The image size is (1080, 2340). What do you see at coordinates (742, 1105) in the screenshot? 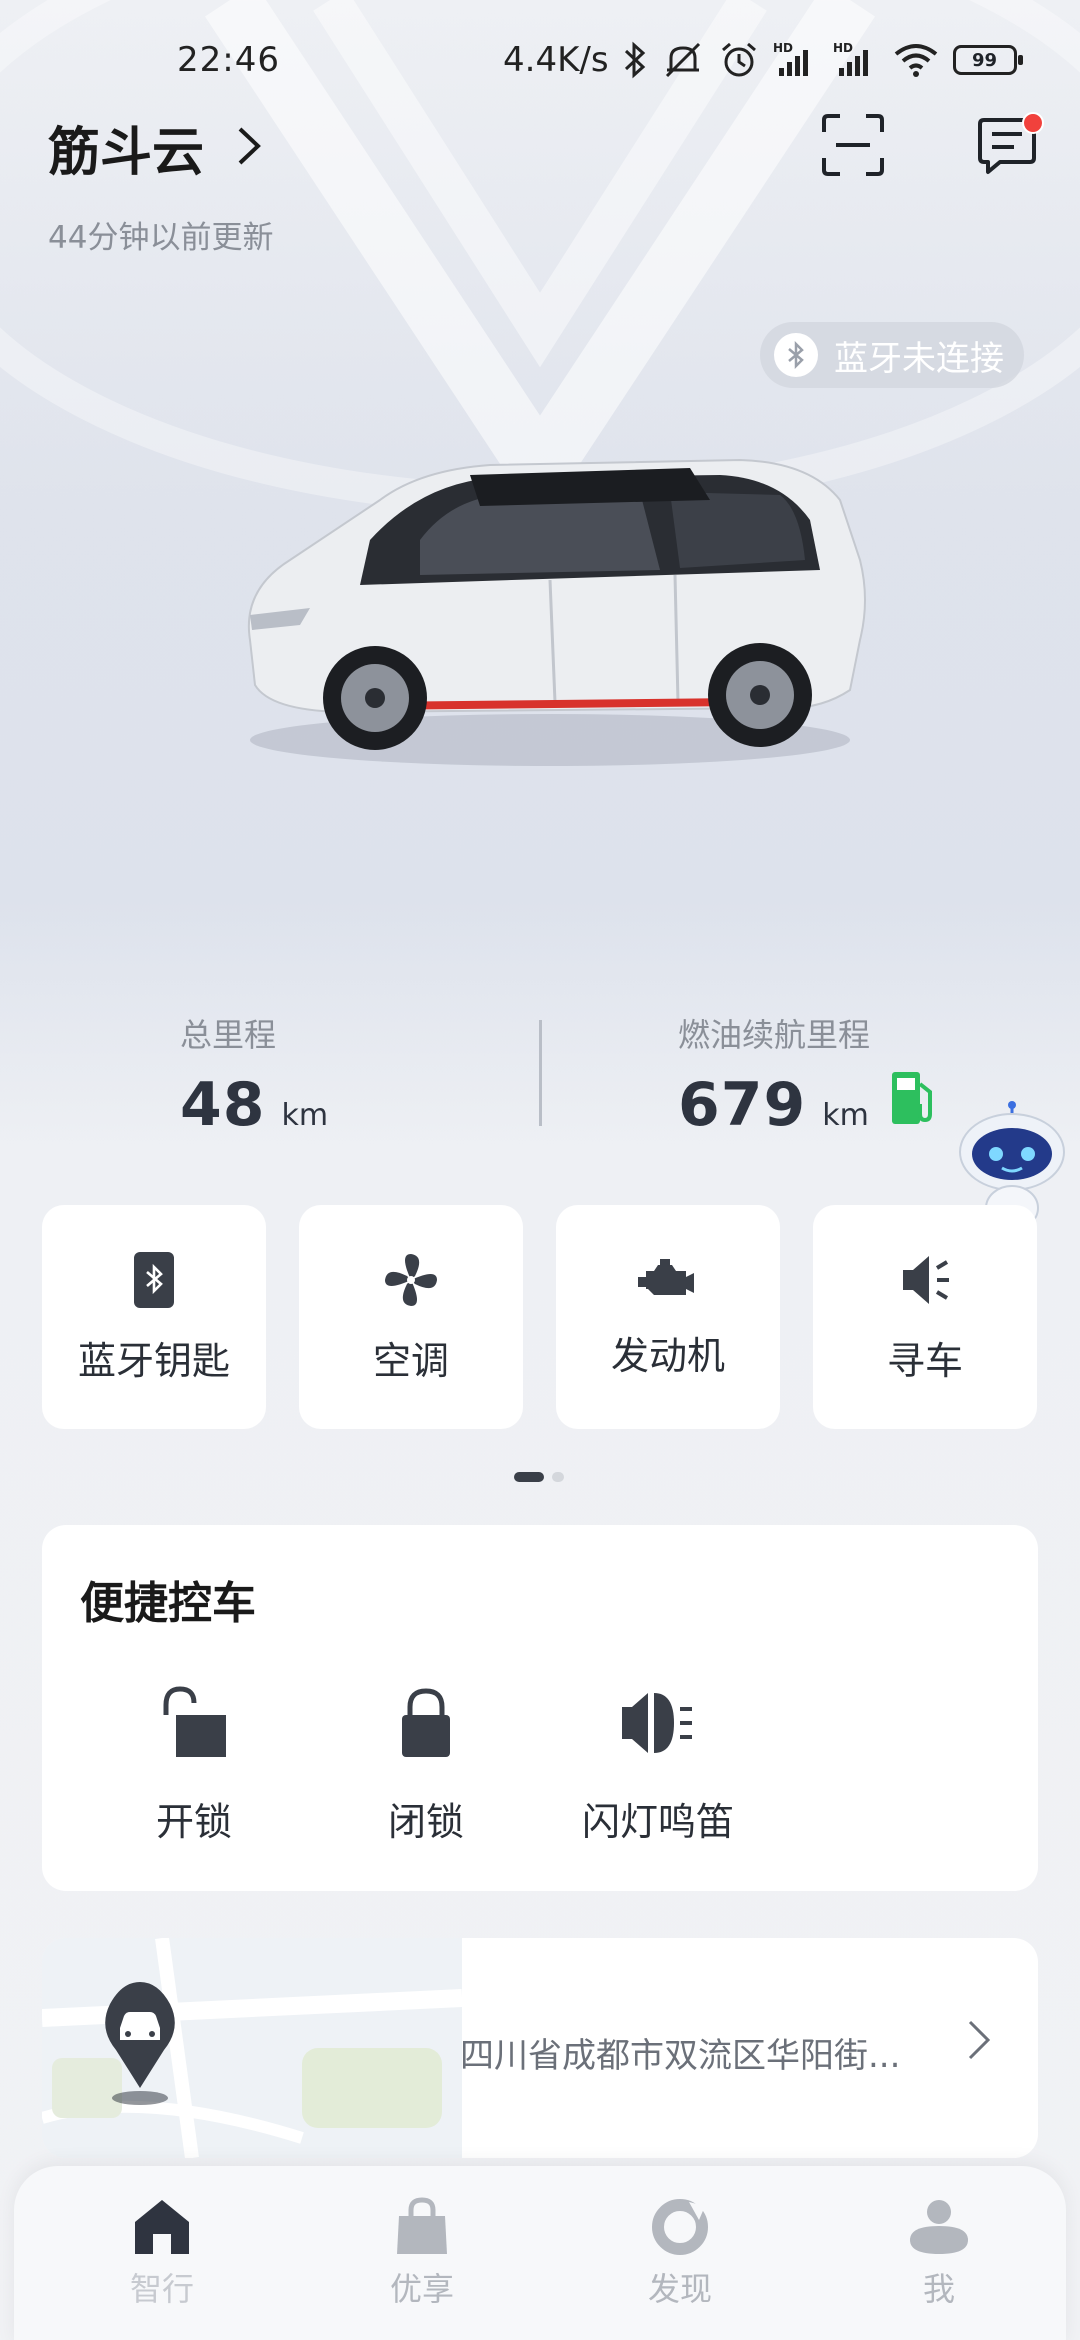
I see `fuel-range-value: 679` at bounding box center [742, 1105].